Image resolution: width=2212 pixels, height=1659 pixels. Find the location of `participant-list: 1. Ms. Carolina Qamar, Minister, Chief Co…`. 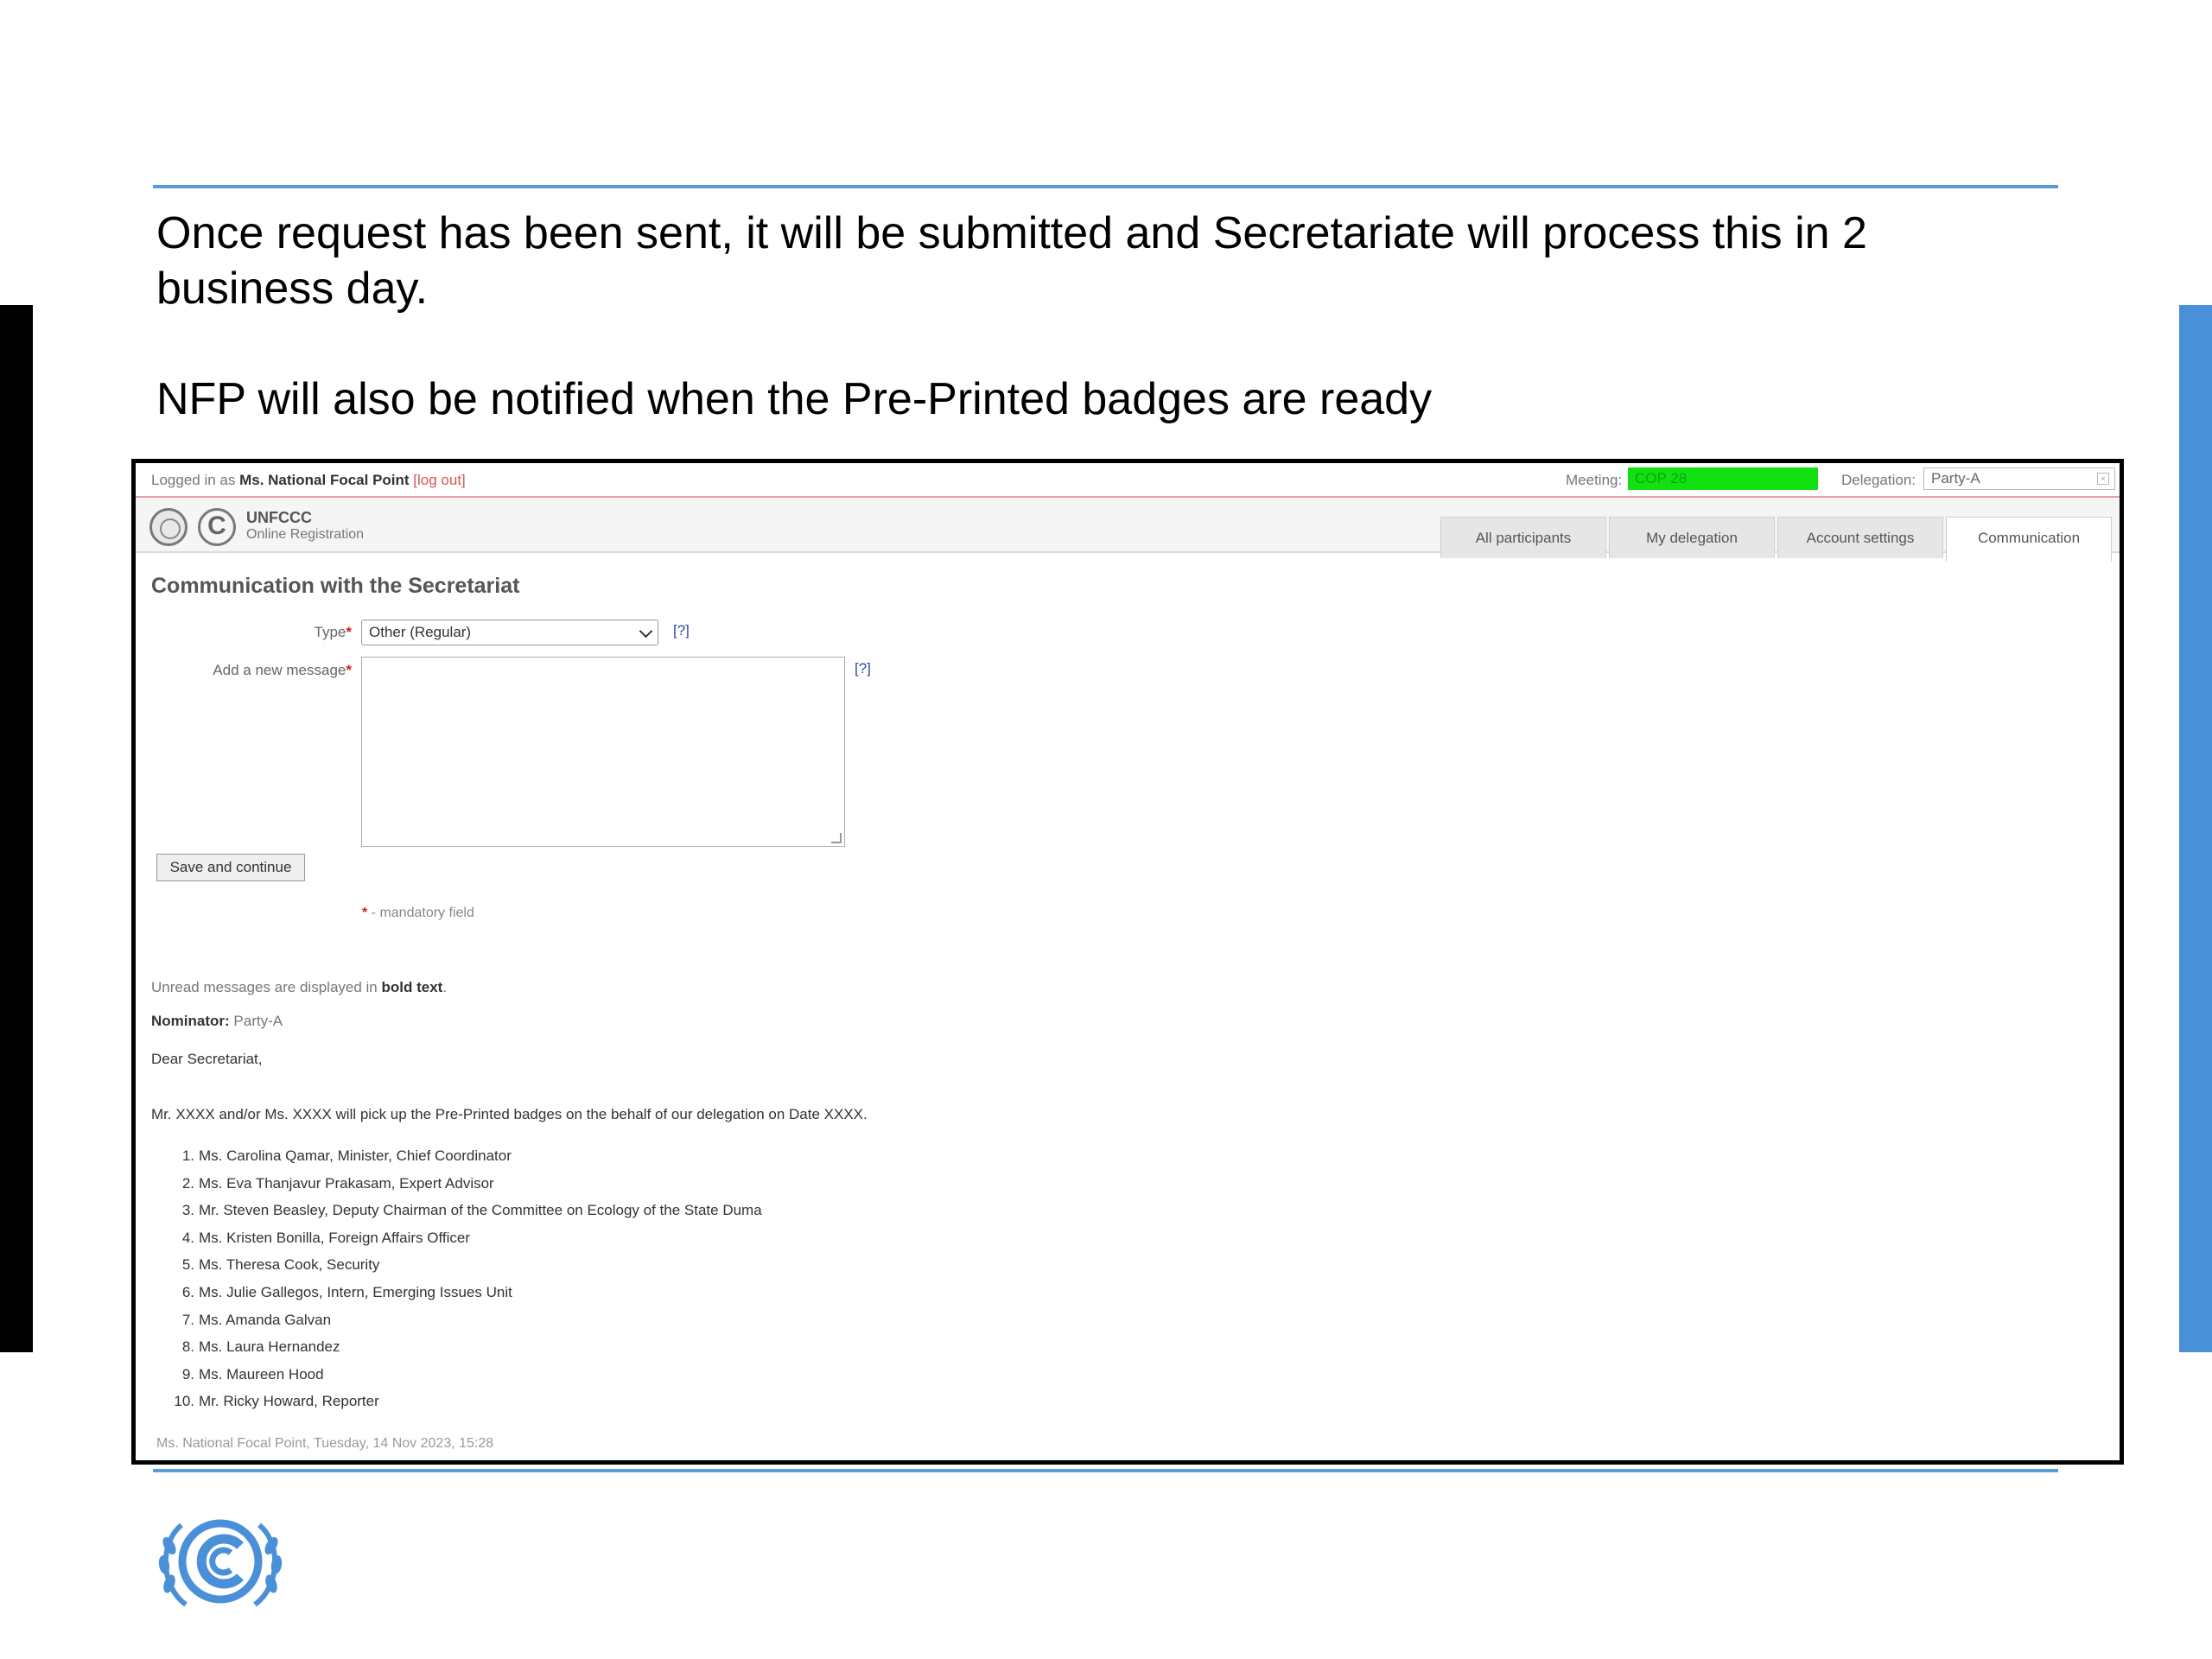

participant-list: 1. Ms. Carolina Qamar, Minister, Chief Co… is located at coordinates (456, 1284).